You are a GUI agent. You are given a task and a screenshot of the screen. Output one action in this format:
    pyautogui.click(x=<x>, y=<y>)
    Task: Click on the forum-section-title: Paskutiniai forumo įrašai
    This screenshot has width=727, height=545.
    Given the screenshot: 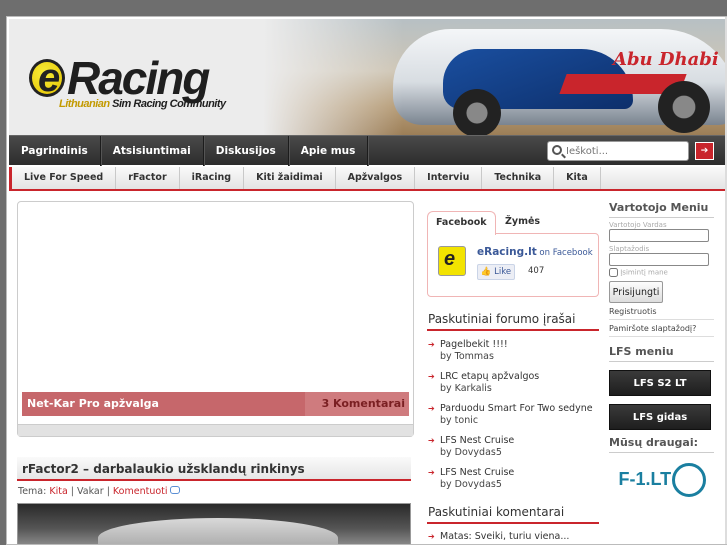 What is the action you would take?
    pyautogui.click(x=513, y=320)
    